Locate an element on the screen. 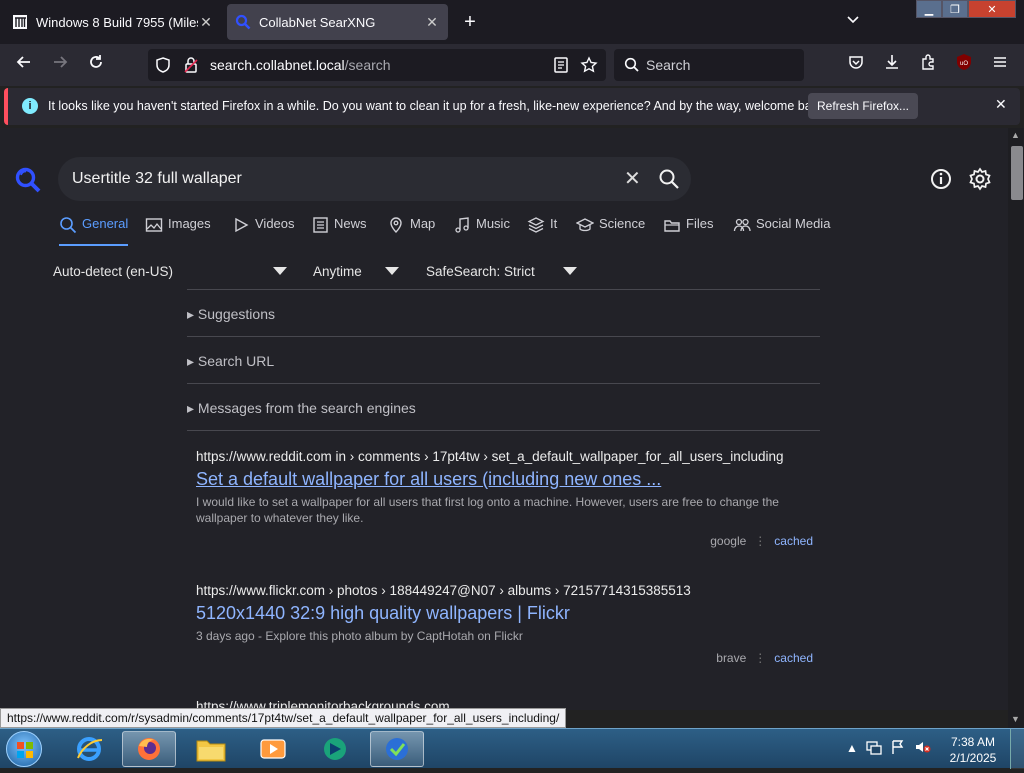  url-text: search.collabnet.local/search is located at coordinates (300, 65).